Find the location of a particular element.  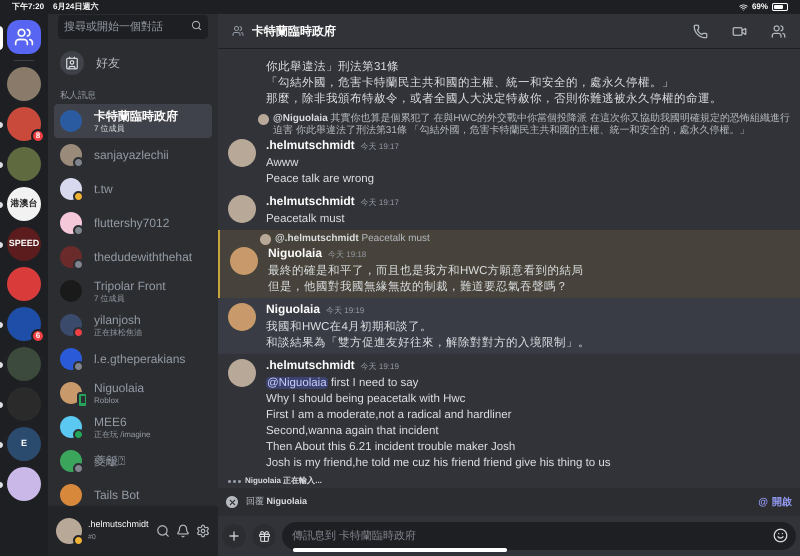

clock-time: 下午7:20 is located at coordinates (29, 7).